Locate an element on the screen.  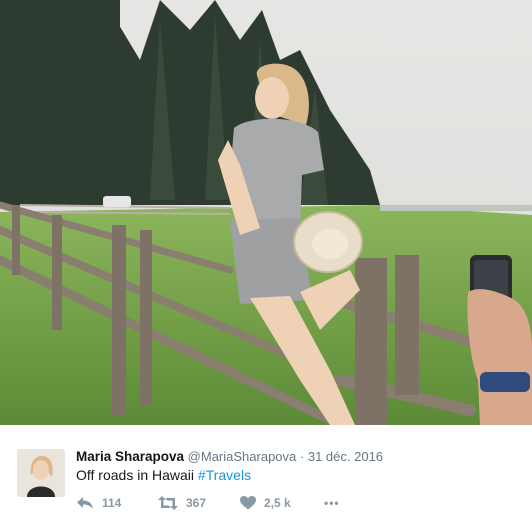
tweet-actions: 114 367 2,5 k ••• is located at coordinates (208, 503).